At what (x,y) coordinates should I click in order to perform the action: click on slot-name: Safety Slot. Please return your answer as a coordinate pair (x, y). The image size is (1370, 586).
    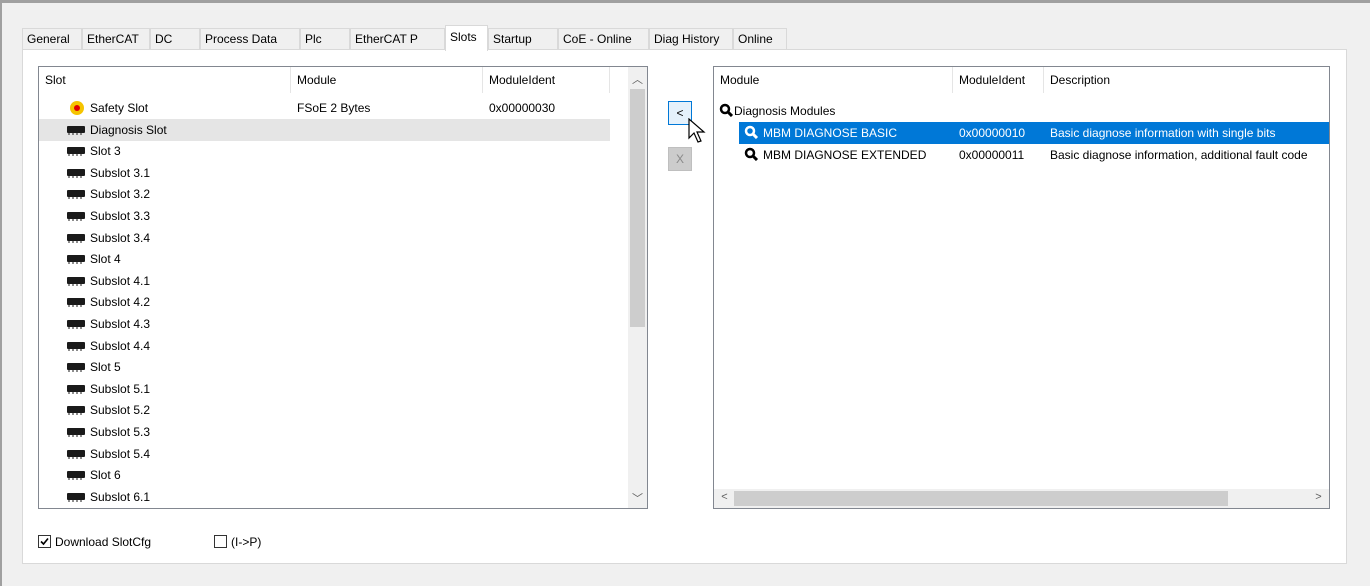
    Looking at the image, I should click on (119, 108).